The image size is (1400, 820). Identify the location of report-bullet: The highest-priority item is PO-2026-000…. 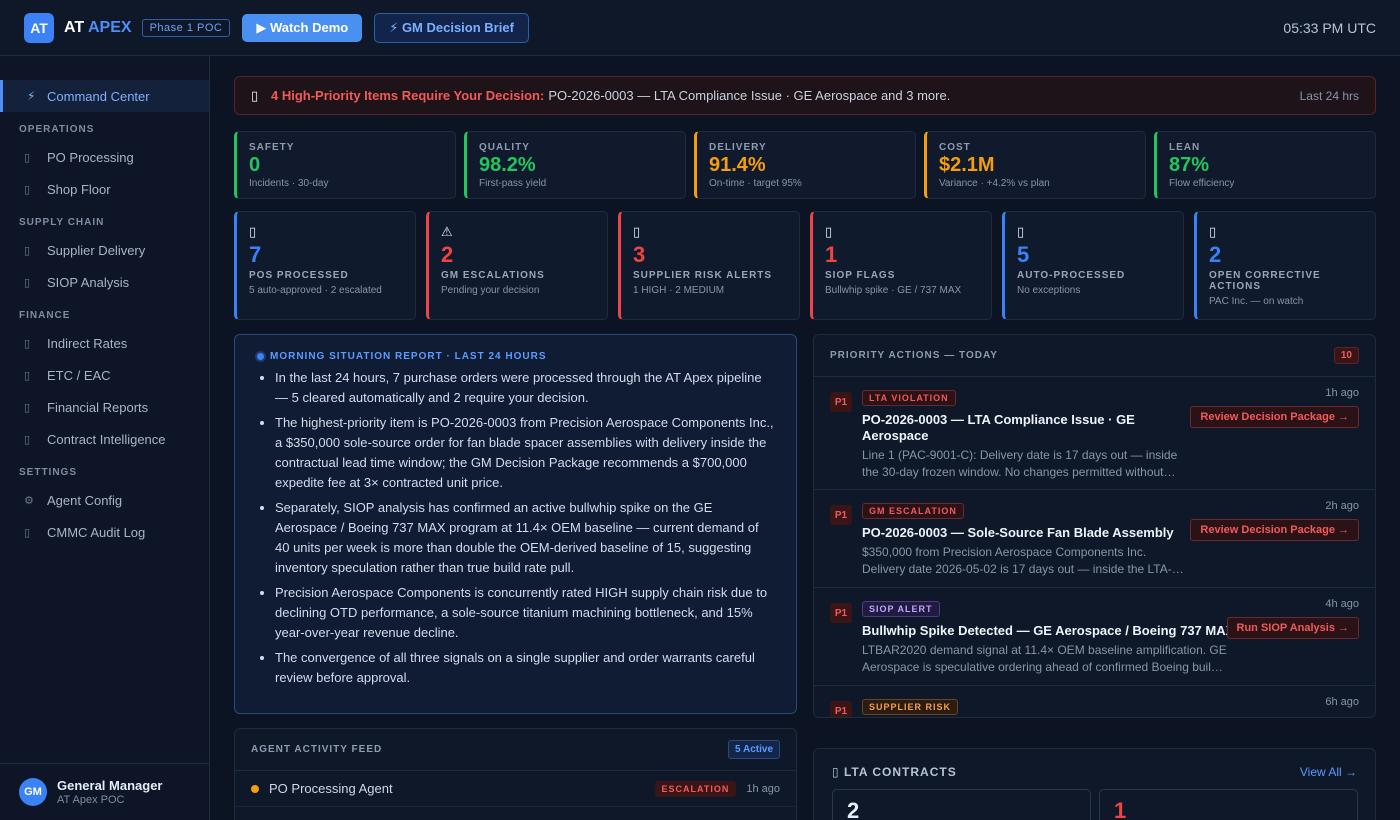
(525, 453).